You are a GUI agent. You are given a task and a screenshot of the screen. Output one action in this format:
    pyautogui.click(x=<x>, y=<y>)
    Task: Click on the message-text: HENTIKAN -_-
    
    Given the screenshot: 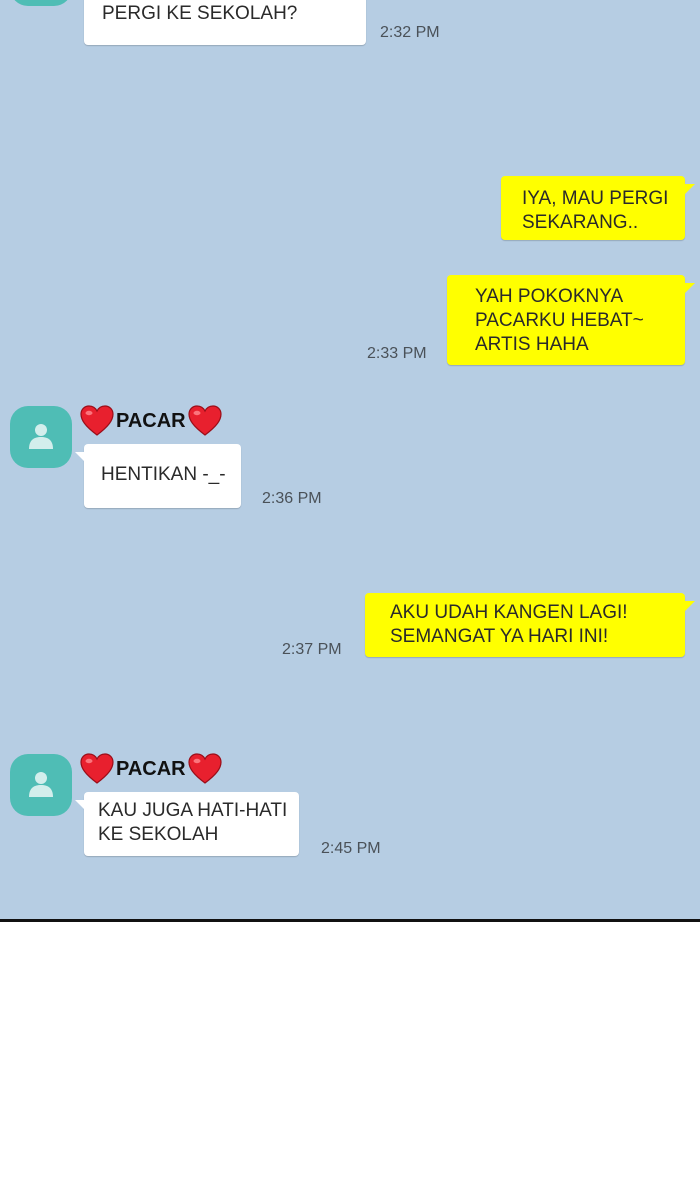 What is the action you would take?
    pyautogui.click(x=163, y=474)
    